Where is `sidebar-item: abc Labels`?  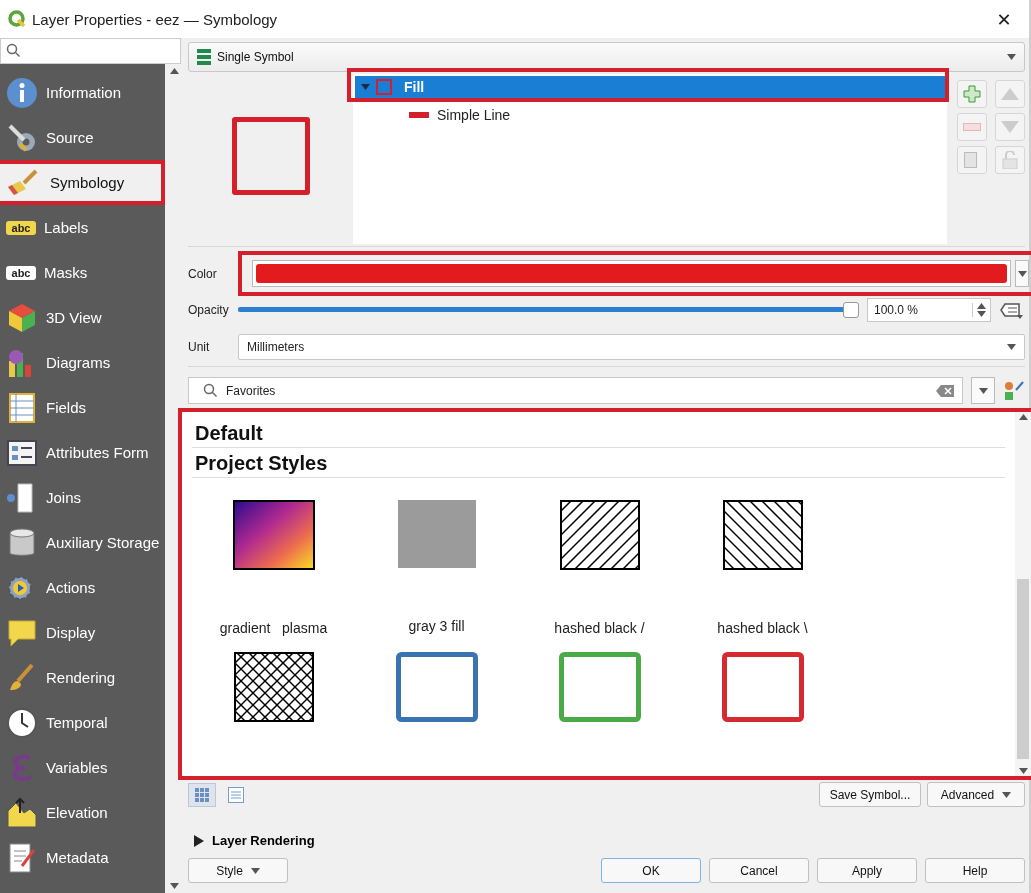 sidebar-item: abc Labels is located at coordinates (82, 227).